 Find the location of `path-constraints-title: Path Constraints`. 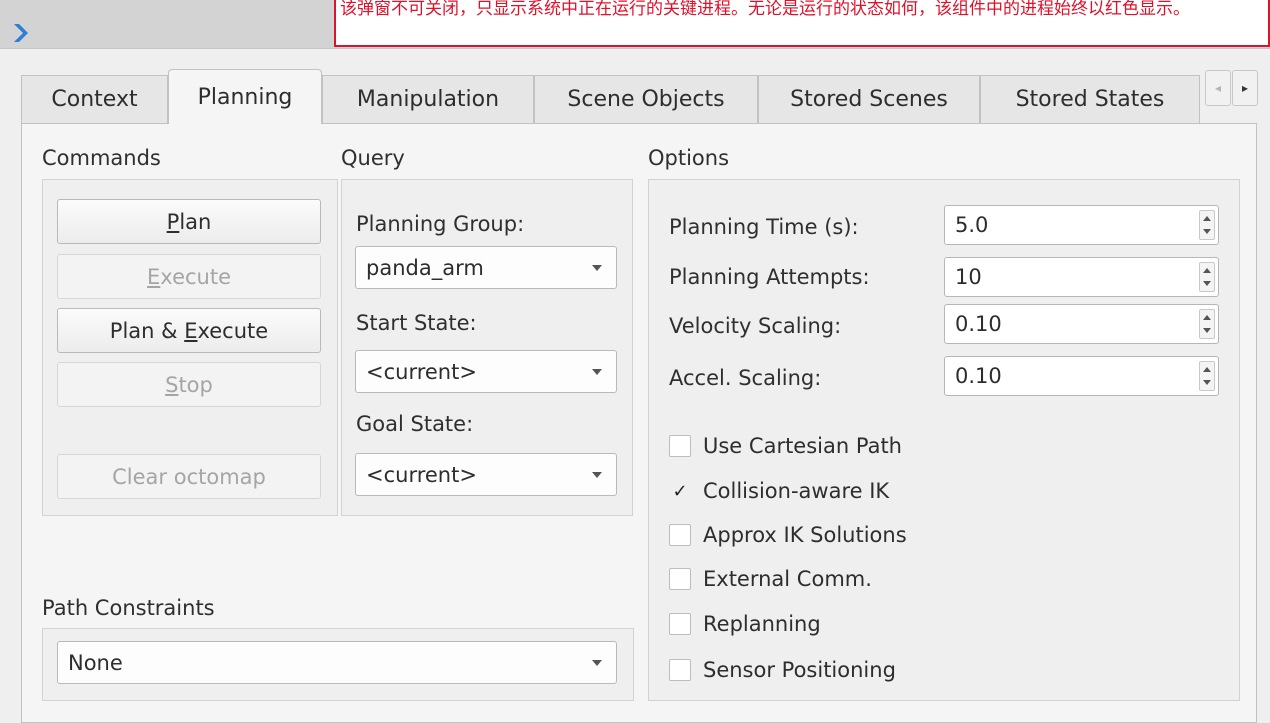

path-constraints-title: Path Constraints is located at coordinates (128, 608).